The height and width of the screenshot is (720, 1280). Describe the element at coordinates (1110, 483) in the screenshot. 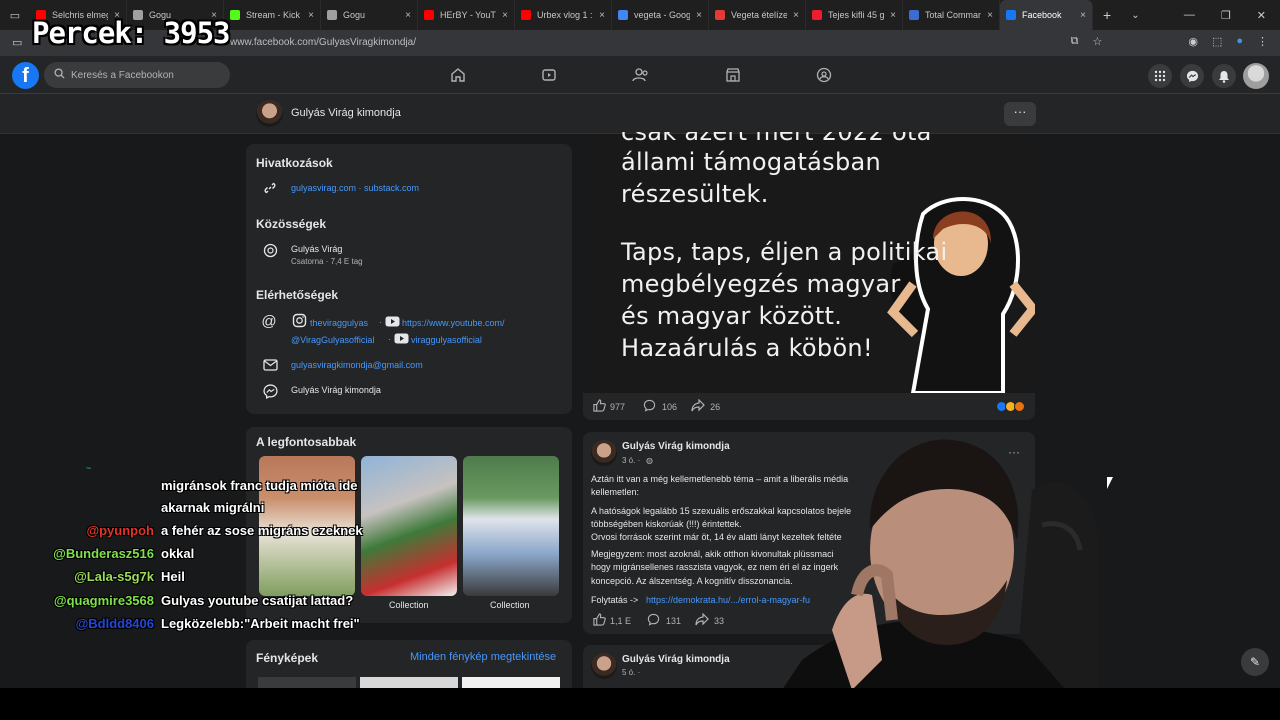

I see `mouse-cursor-icon` at that location.